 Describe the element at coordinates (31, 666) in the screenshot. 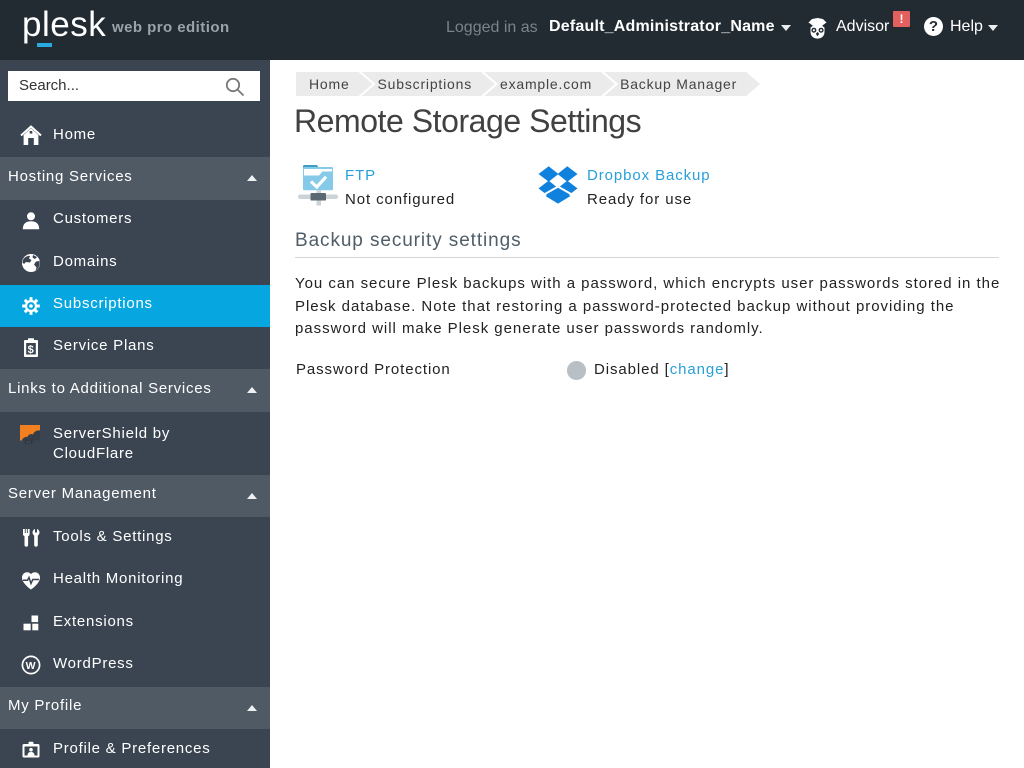

I see `svg-text: W` at that location.